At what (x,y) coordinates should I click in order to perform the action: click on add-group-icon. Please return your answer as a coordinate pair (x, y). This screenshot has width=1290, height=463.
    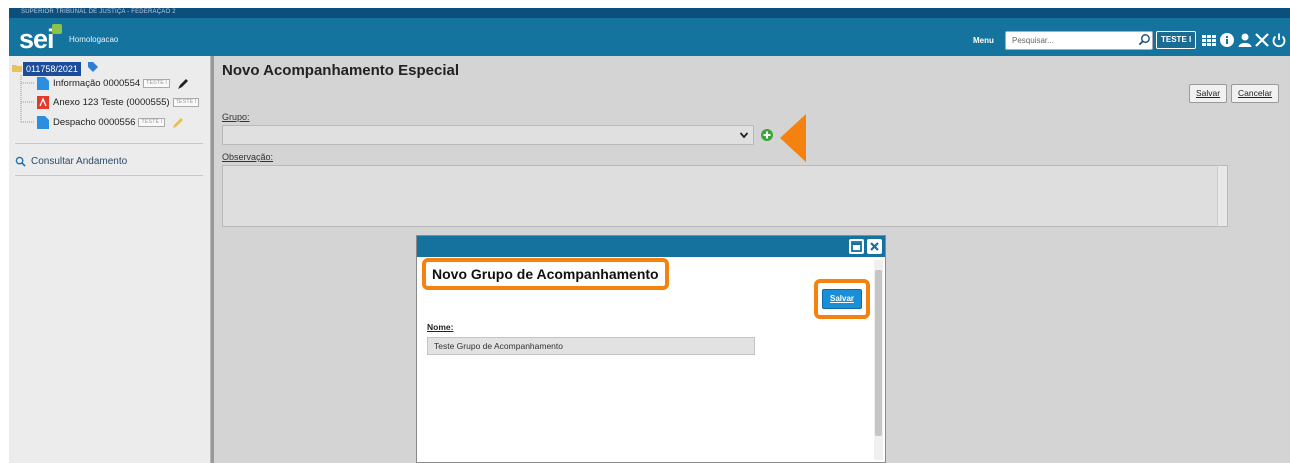
    Looking at the image, I should click on (767, 135).